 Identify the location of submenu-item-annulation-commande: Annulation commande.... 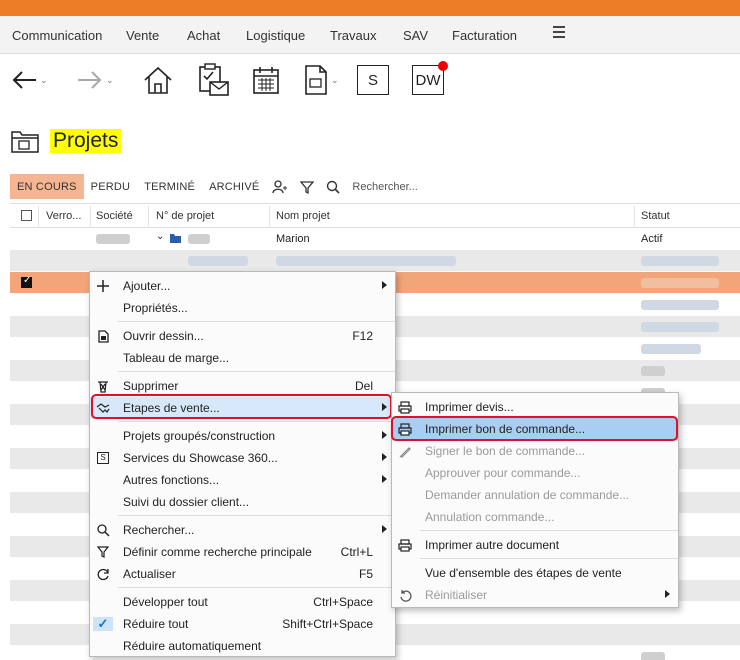
(535, 517).